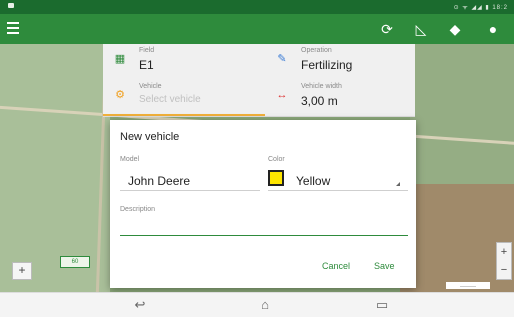 The width and height of the screenshot is (514, 317). Describe the element at coordinates (384, 266) in the screenshot. I see `save-button: Save` at that location.